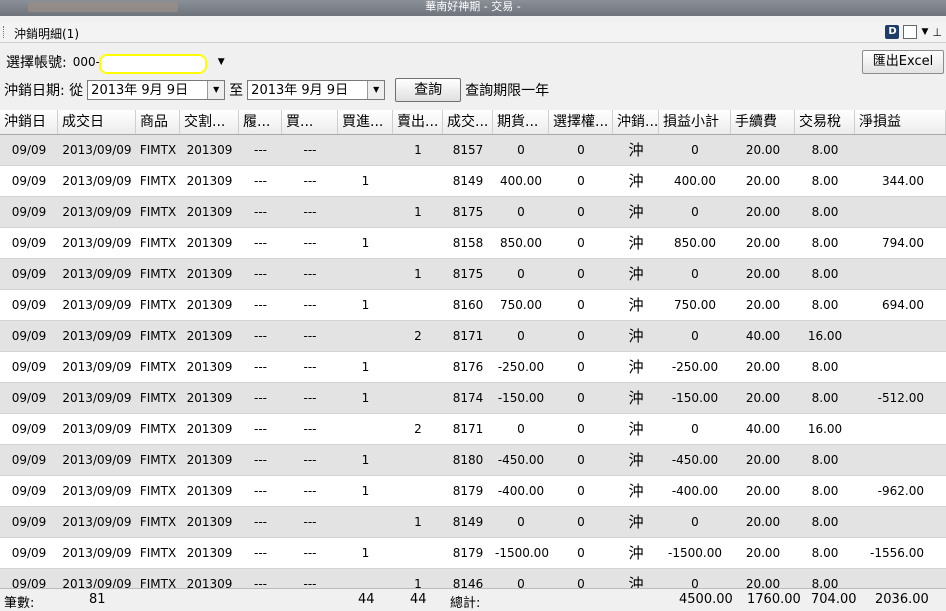 Image resolution: width=946 pixels, height=611 pixels. Describe the element at coordinates (695, 122) in the screenshot. I see `column-header: 損益小計` at that location.